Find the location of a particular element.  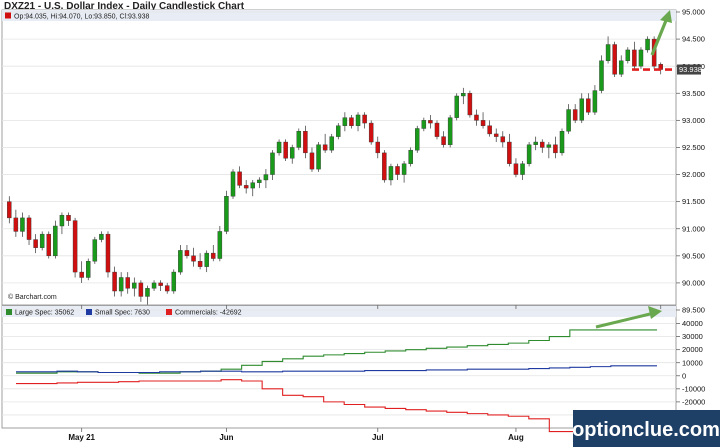

last-price-label: 93.938 is located at coordinates (690, 69).